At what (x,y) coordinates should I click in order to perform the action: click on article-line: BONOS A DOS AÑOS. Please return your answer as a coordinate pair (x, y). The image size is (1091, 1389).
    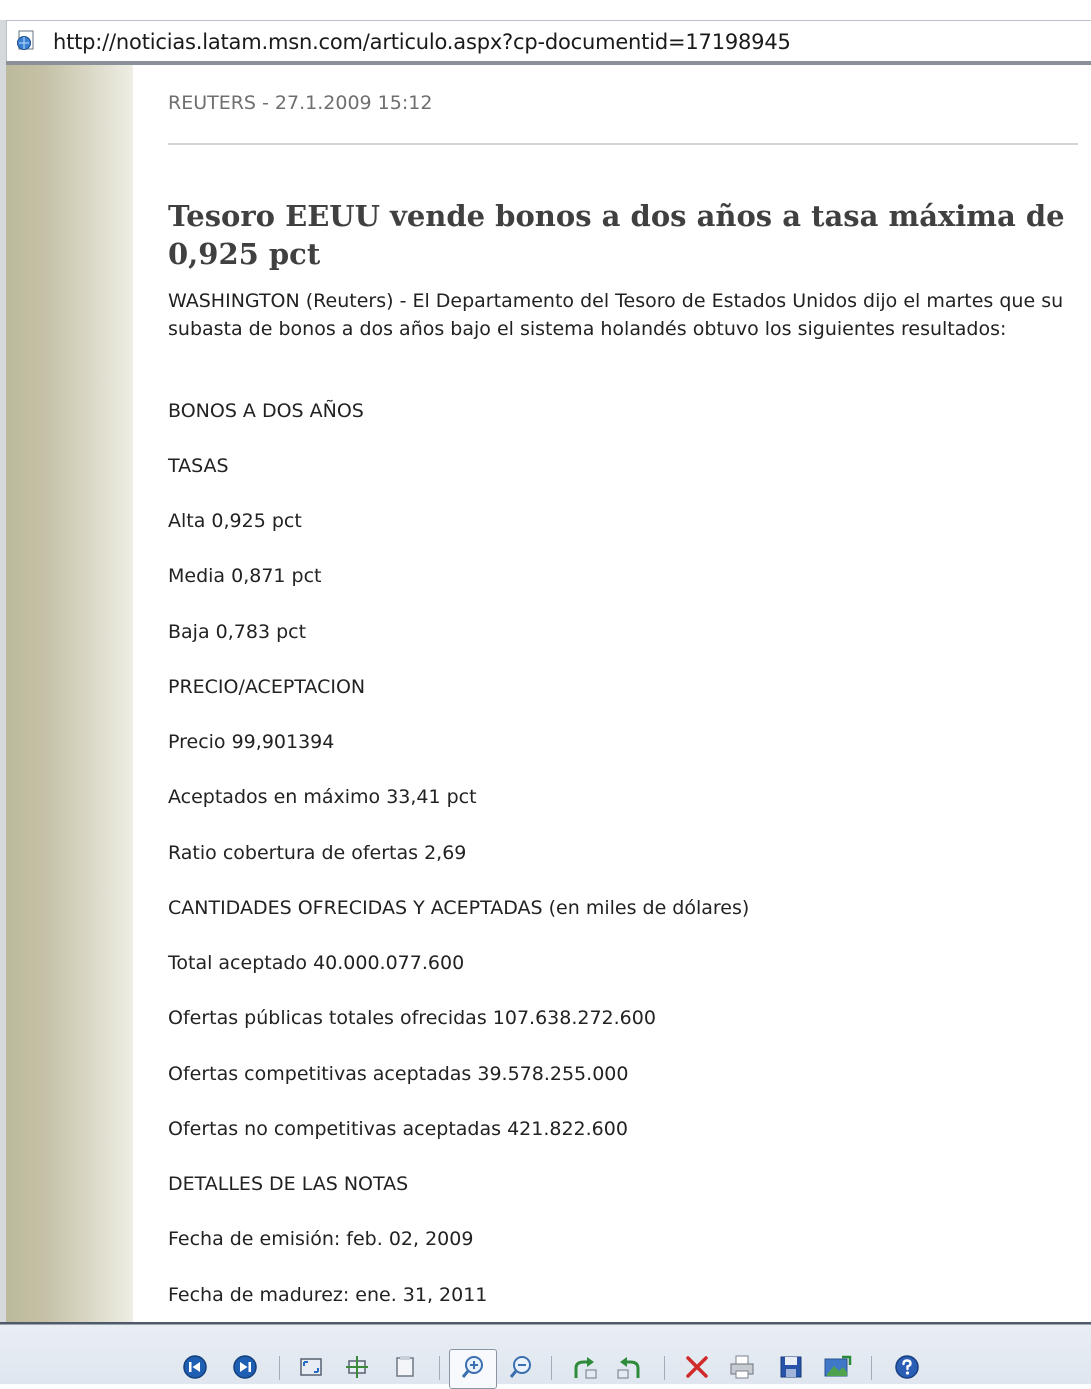
    Looking at the image, I should click on (266, 411).